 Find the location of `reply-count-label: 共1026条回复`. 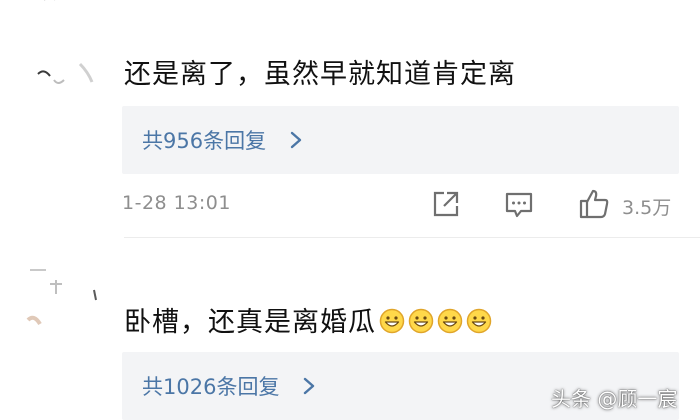

reply-count-label: 共1026条回复 is located at coordinates (211, 387).